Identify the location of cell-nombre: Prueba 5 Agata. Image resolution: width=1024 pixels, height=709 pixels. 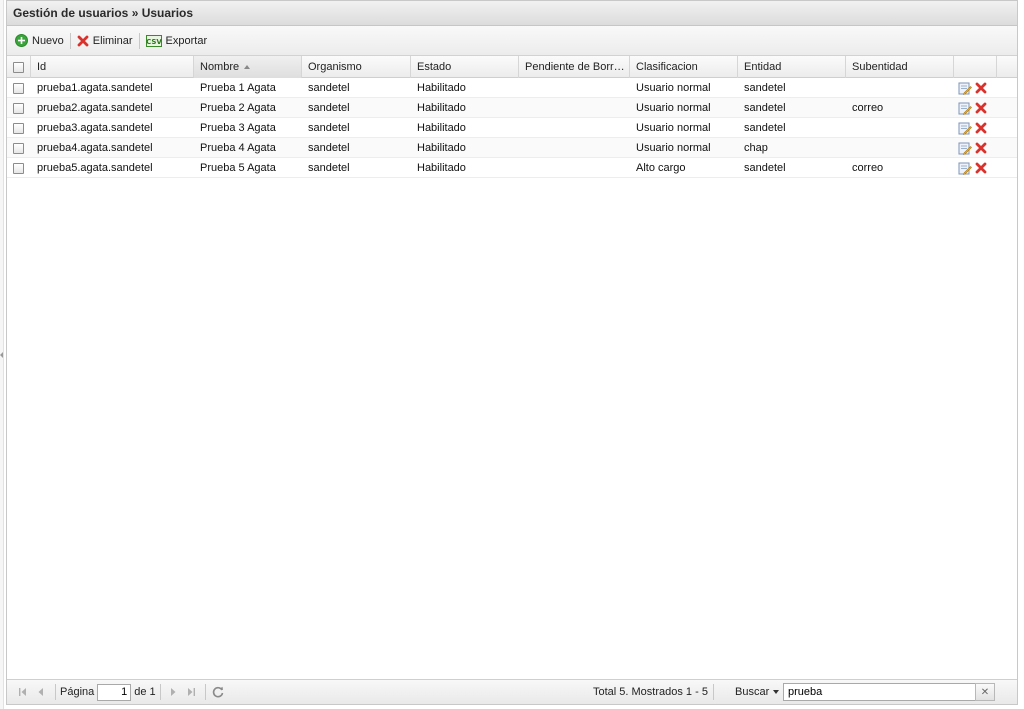
(238, 168).